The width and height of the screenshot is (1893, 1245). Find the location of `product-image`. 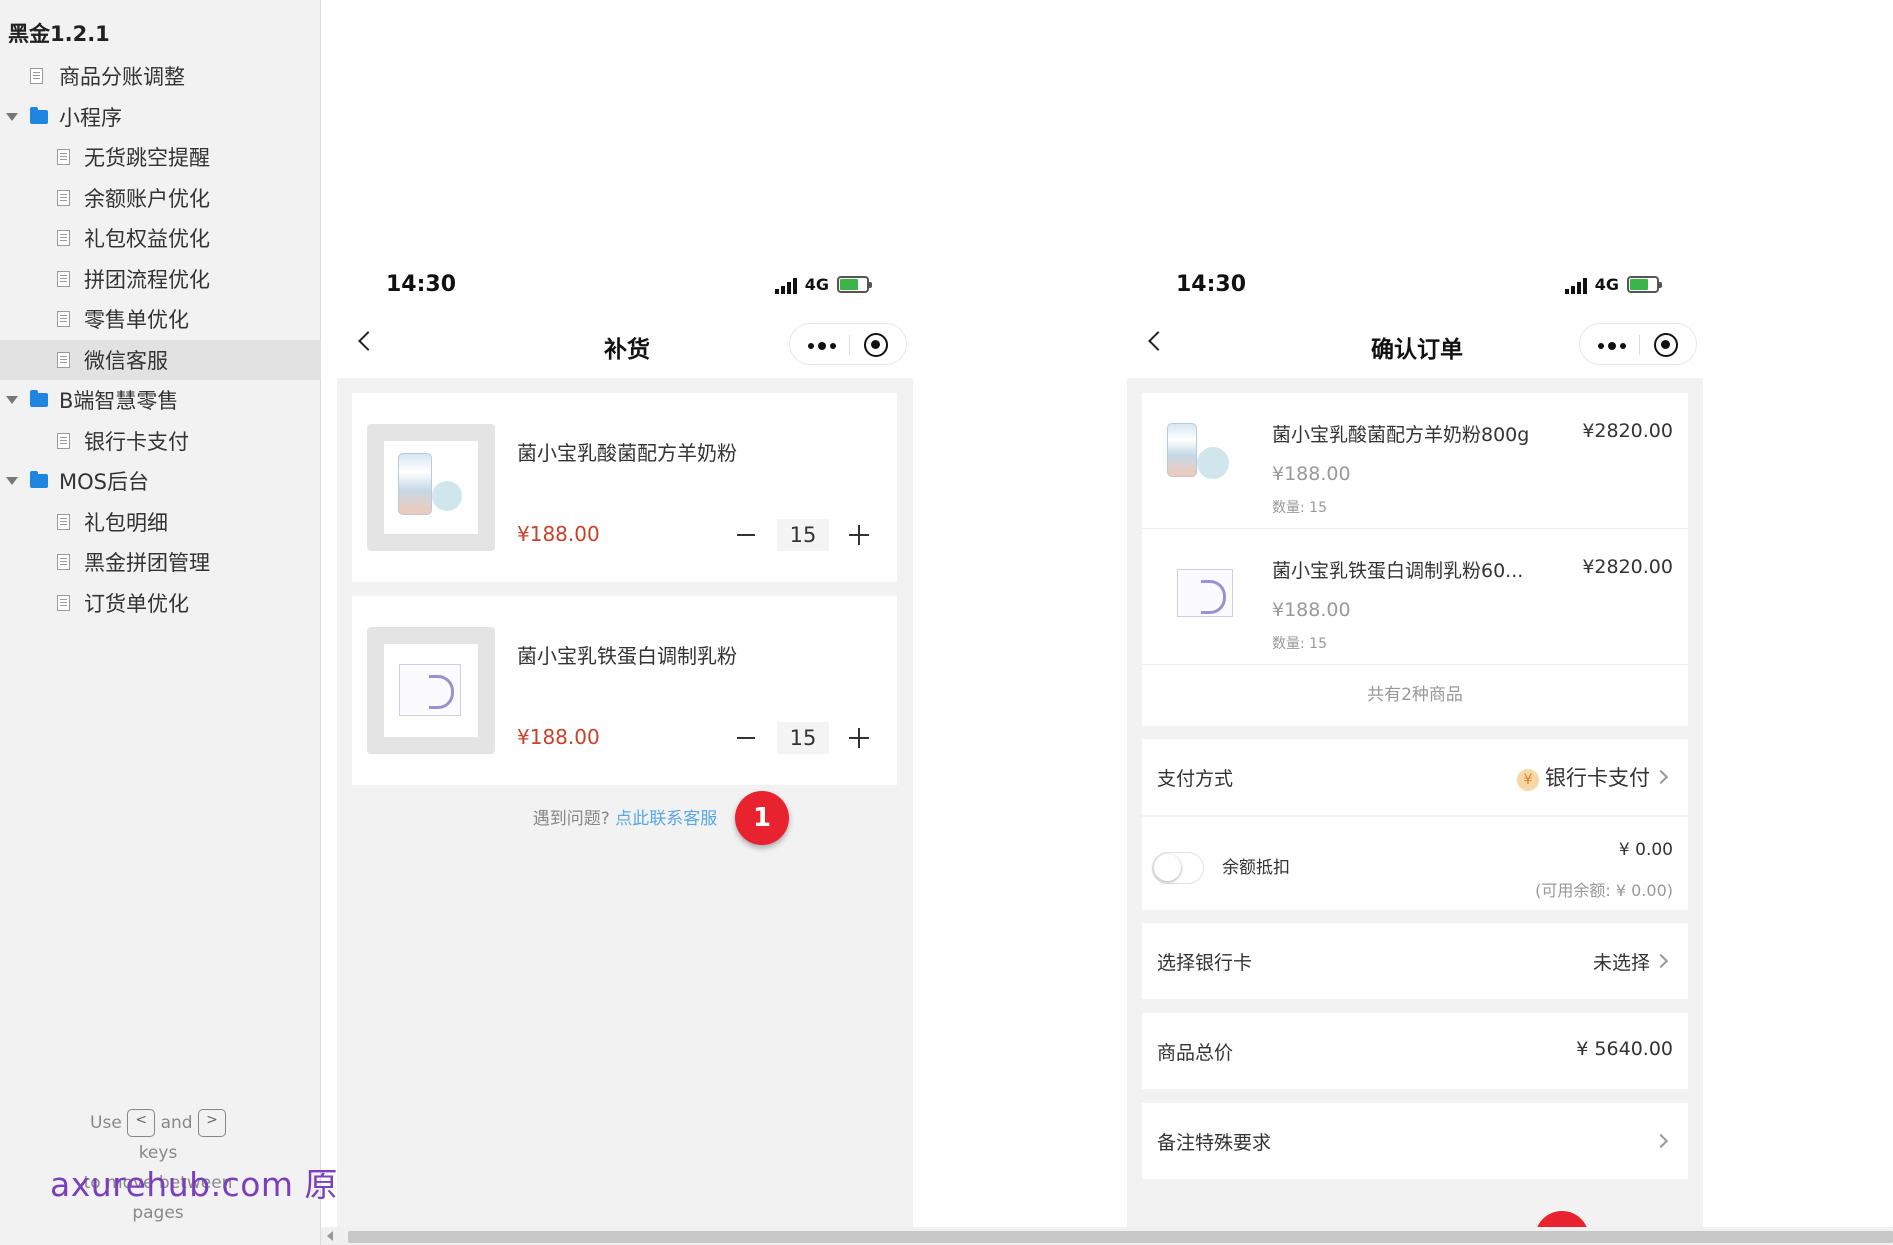

product-image is located at coordinates (1203, 593).